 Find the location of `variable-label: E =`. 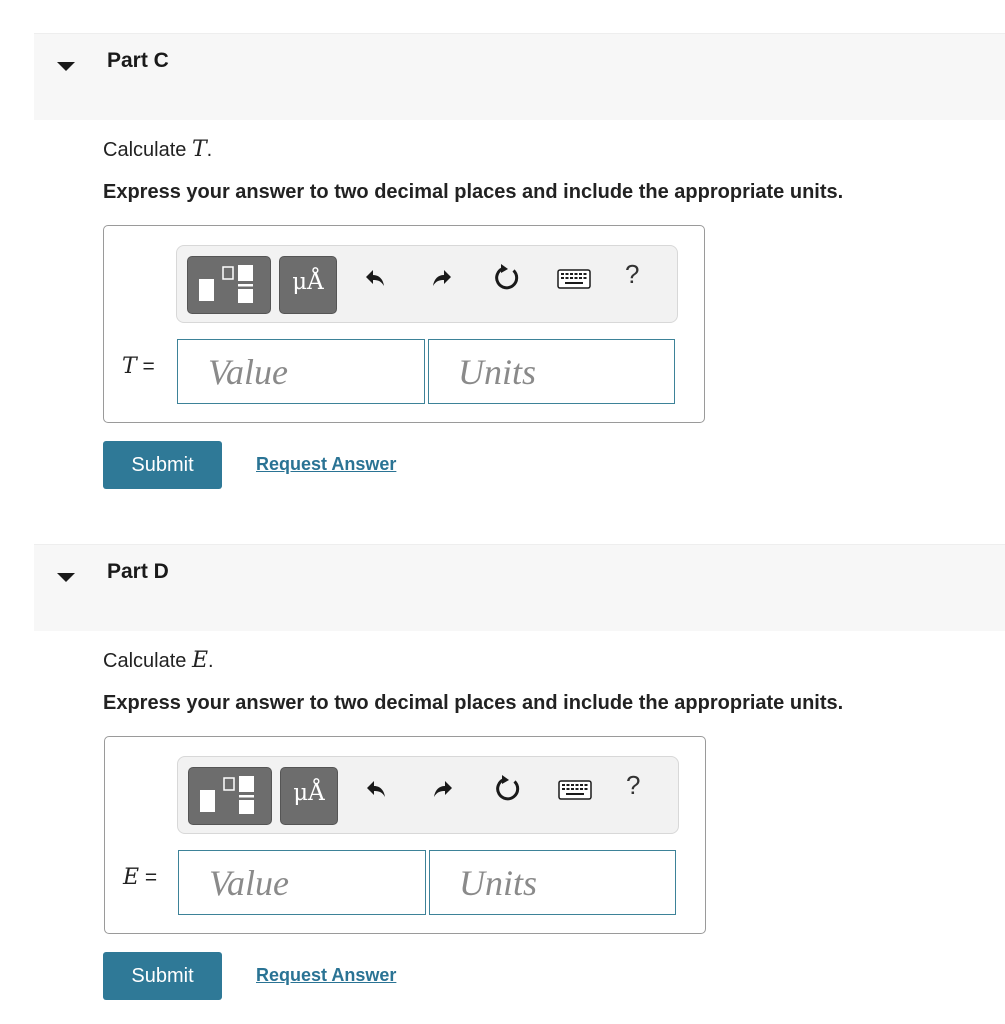

variable-label: E = is located at coordinates (140, 877).